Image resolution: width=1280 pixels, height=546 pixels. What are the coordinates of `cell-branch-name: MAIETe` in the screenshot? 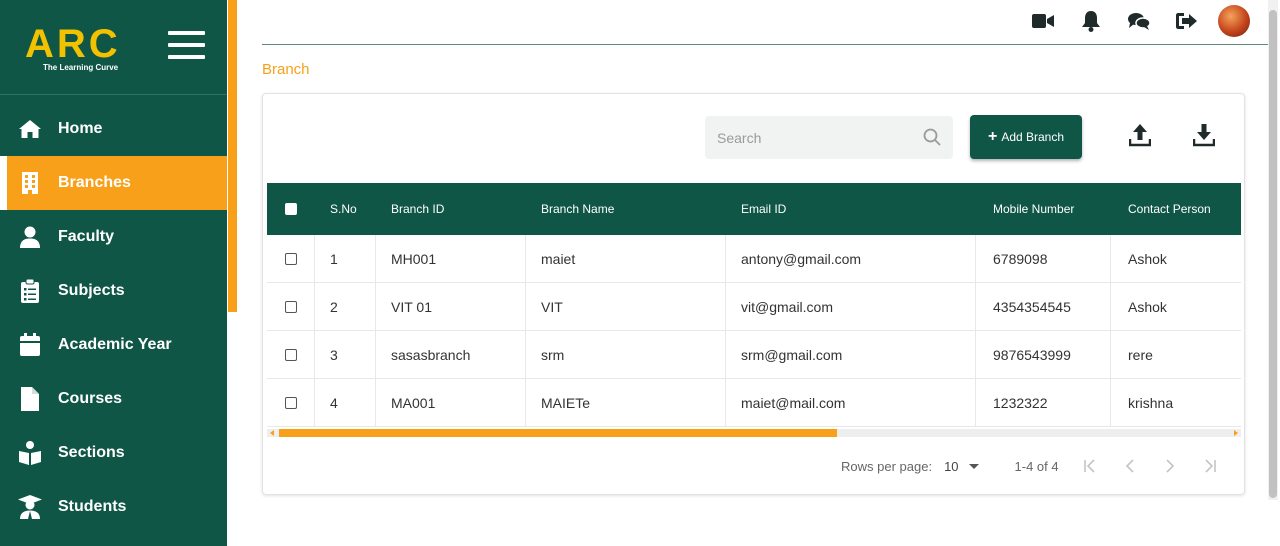 It's located at (626, 402).